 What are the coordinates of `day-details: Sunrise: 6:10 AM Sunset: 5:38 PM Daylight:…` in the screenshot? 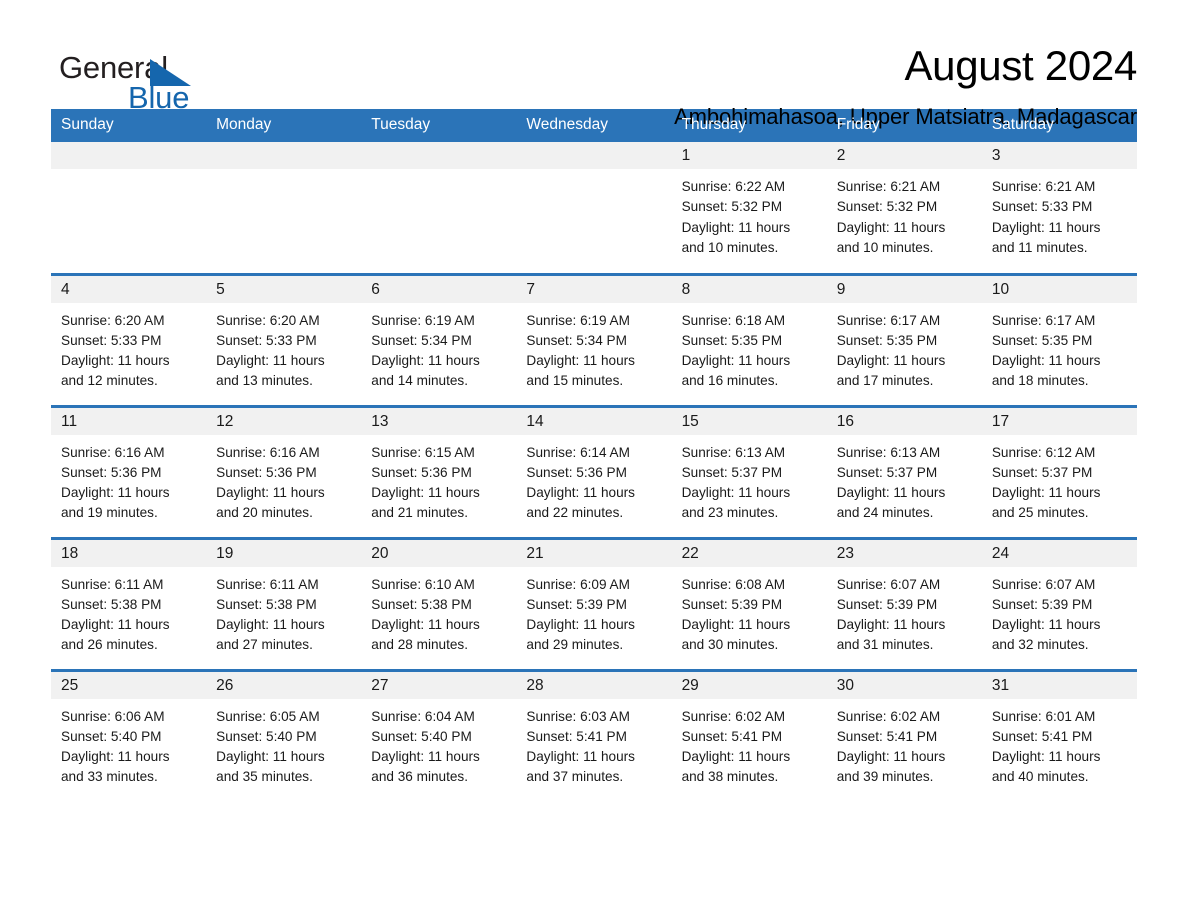 It's located at (438, 611).